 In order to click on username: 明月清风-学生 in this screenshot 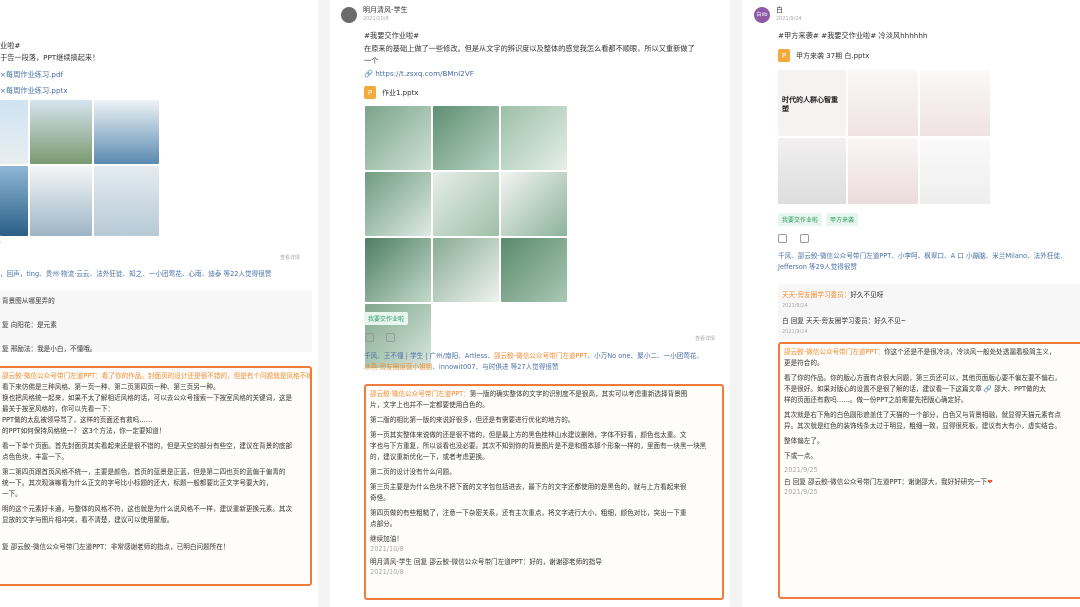, I will do `click(385, 10)`.